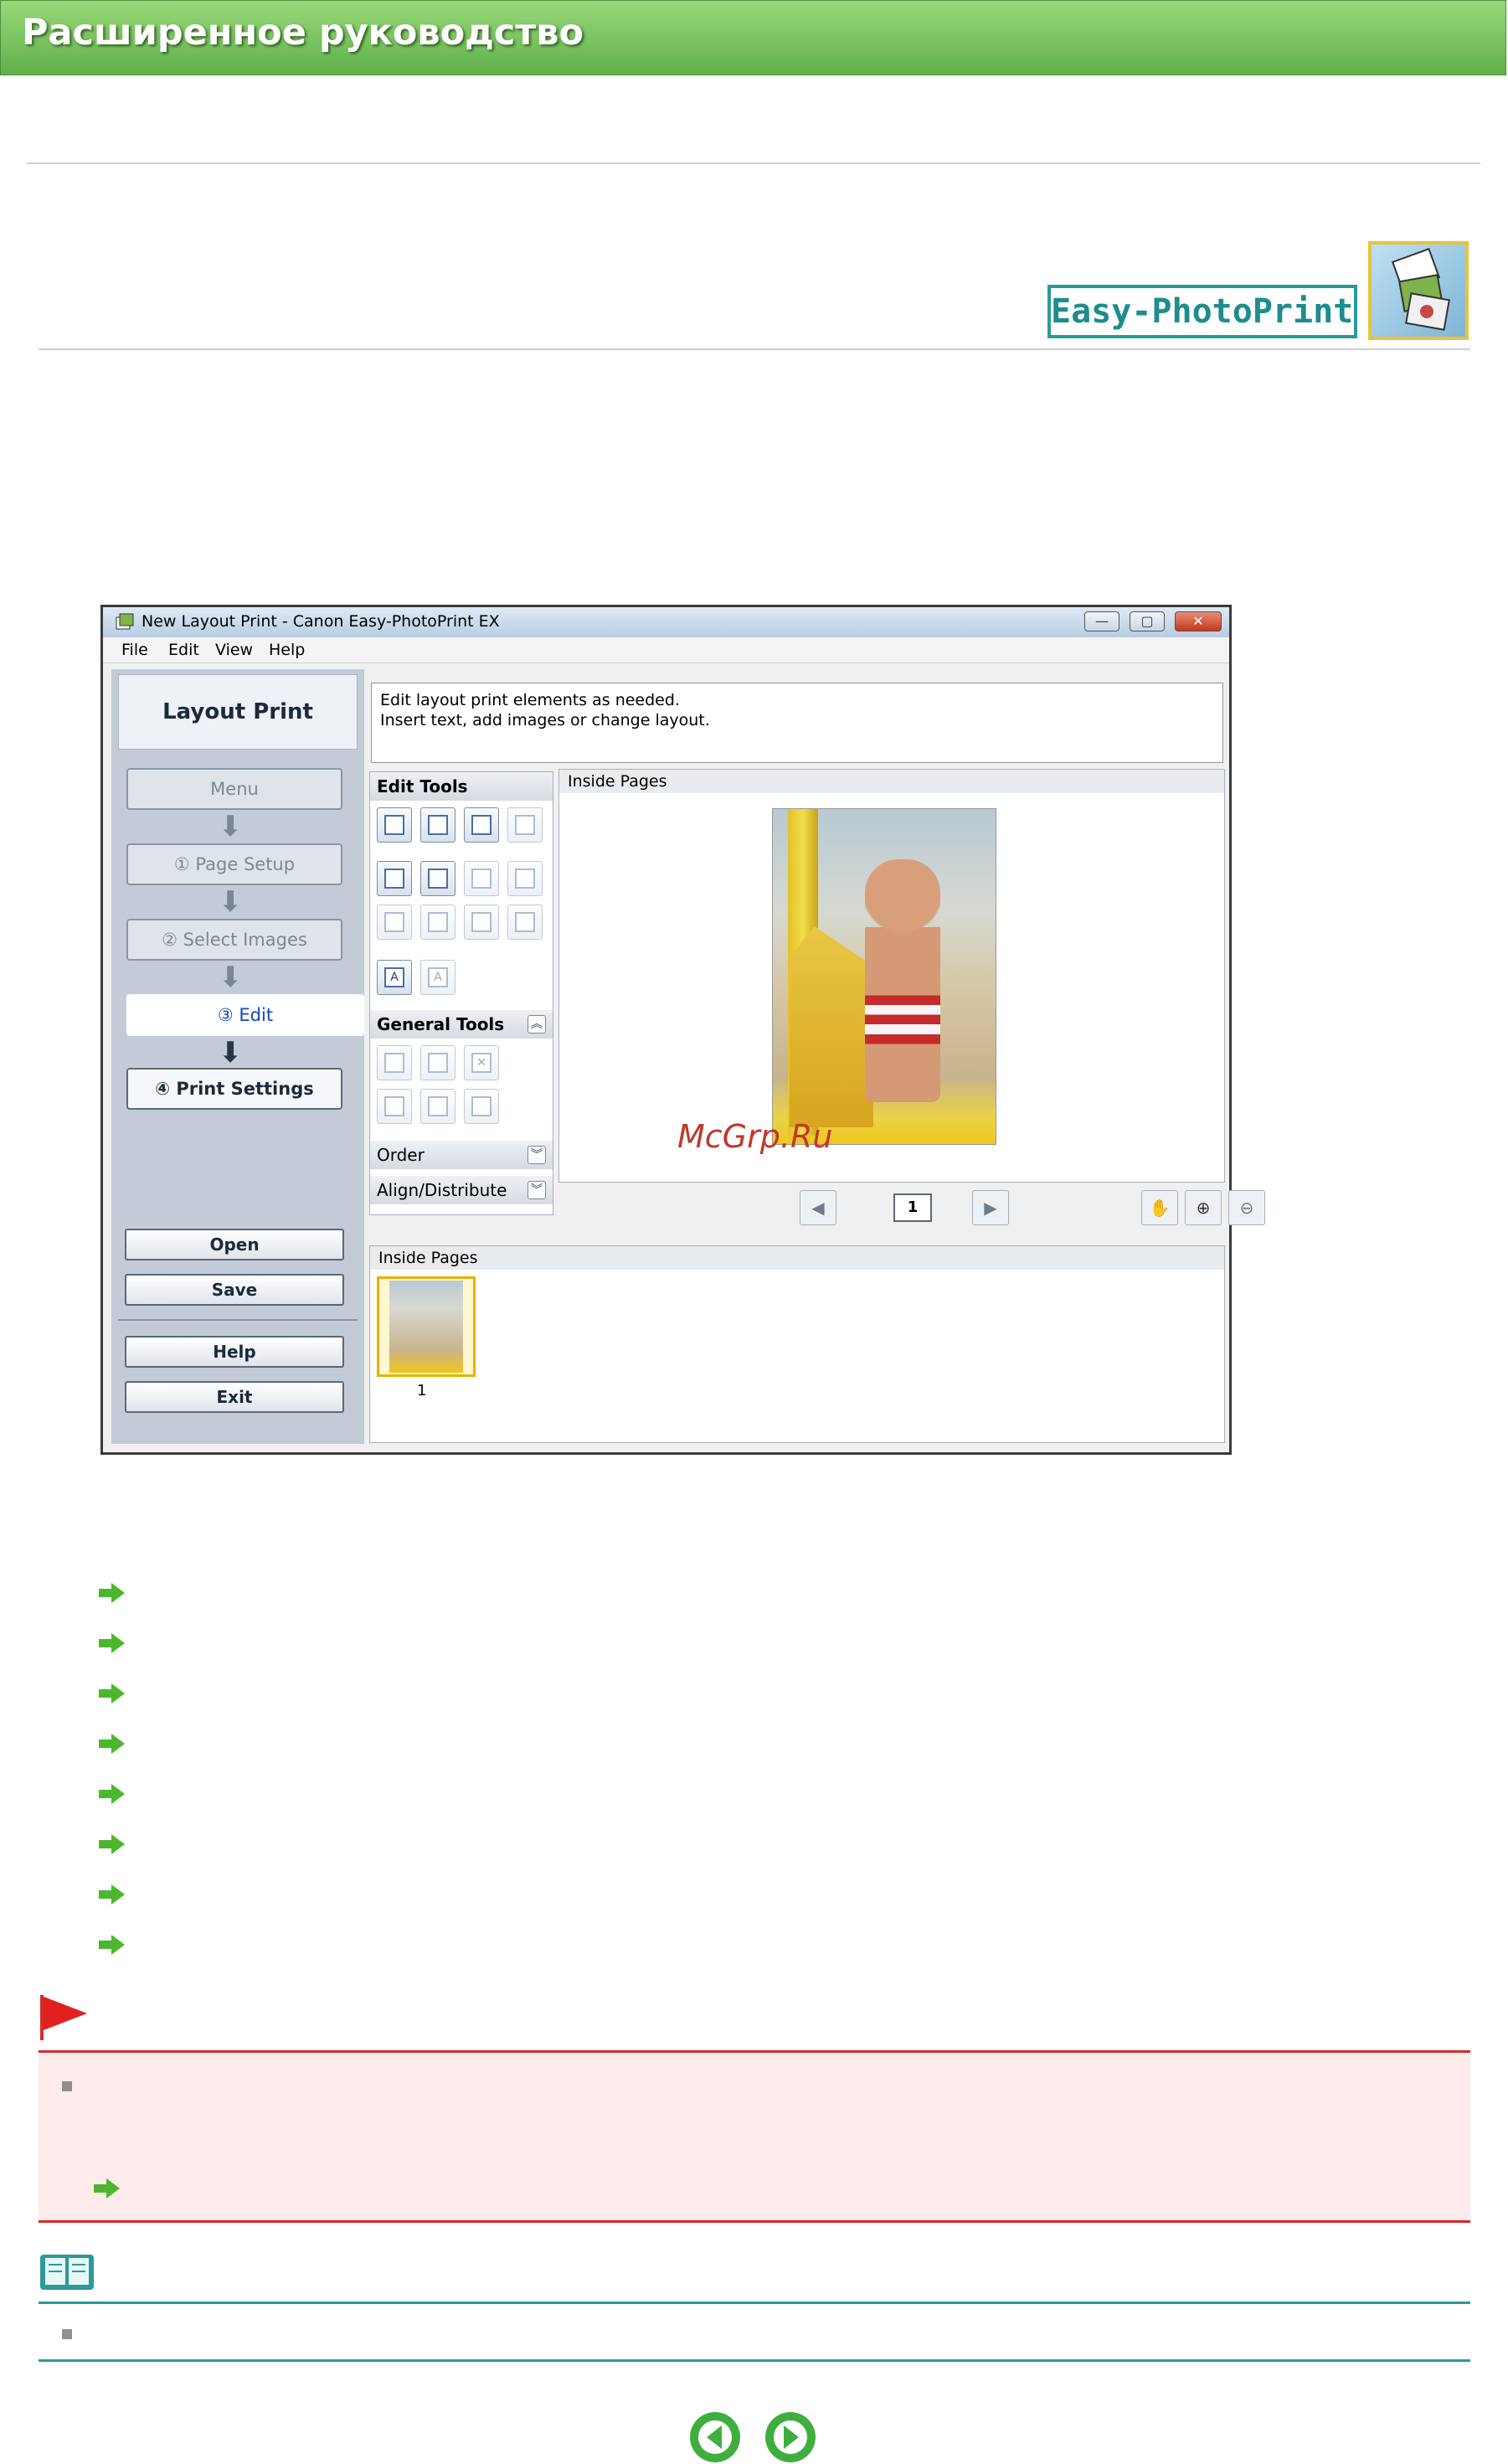  What do you see at coordinates (287, 650) in the screenshot?
I see `menu-help: Help` at bounding box center [287, 650].